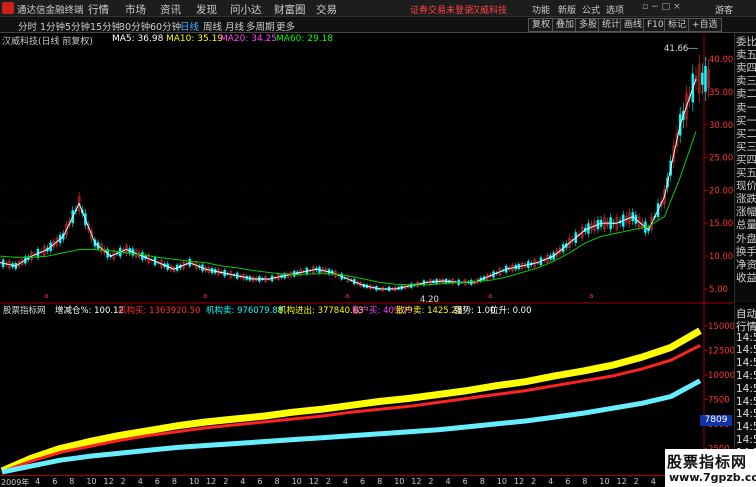 The width and height of the screenshot is (756, 487). What do you see at coordinates (716, 420) in the screenshot?
I see `last-value-badge: 7809` at bounding box center [716, 420].